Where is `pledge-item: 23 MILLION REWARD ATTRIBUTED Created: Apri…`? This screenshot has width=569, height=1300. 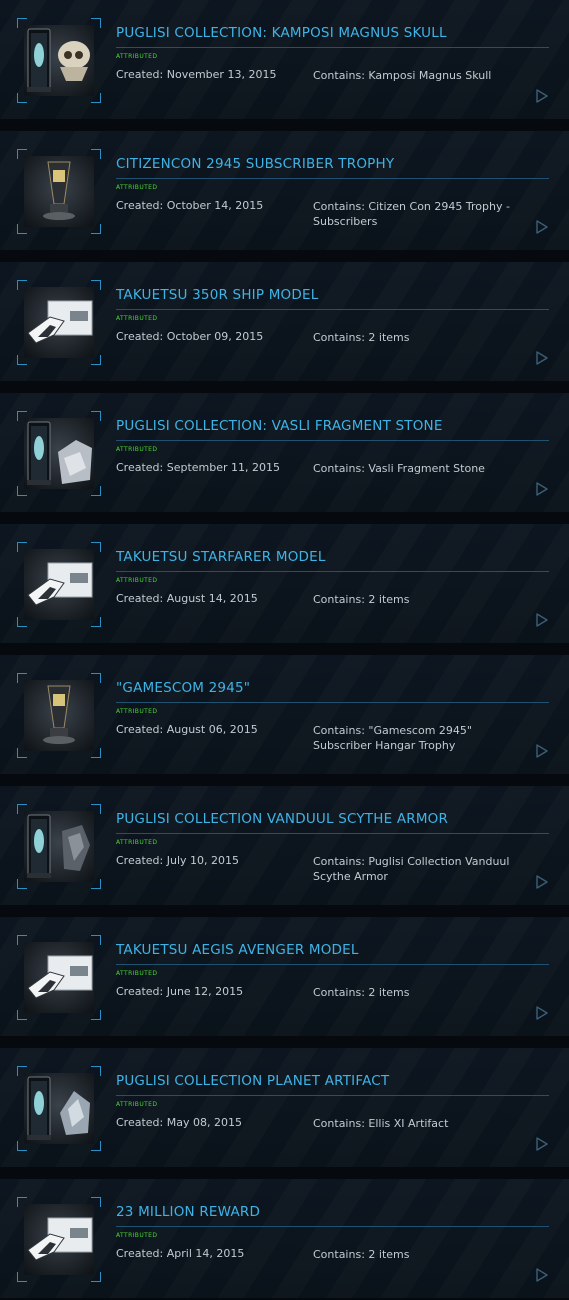
pledge-item: 23 MILLION REWARD ATTRIBUTED Created: Apri… is located at coordinates (284, 1238).